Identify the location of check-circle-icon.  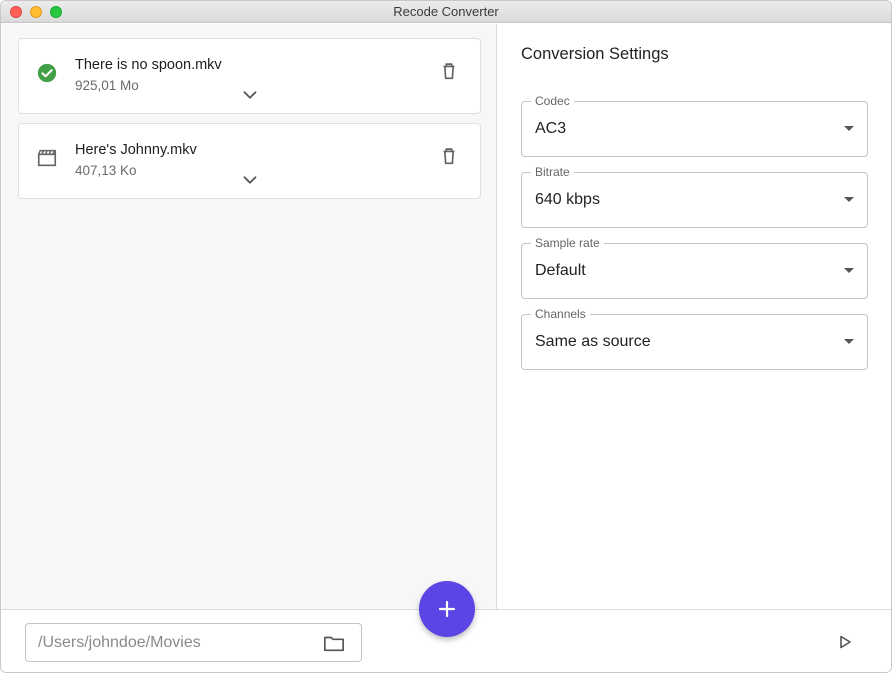
(47, 73).